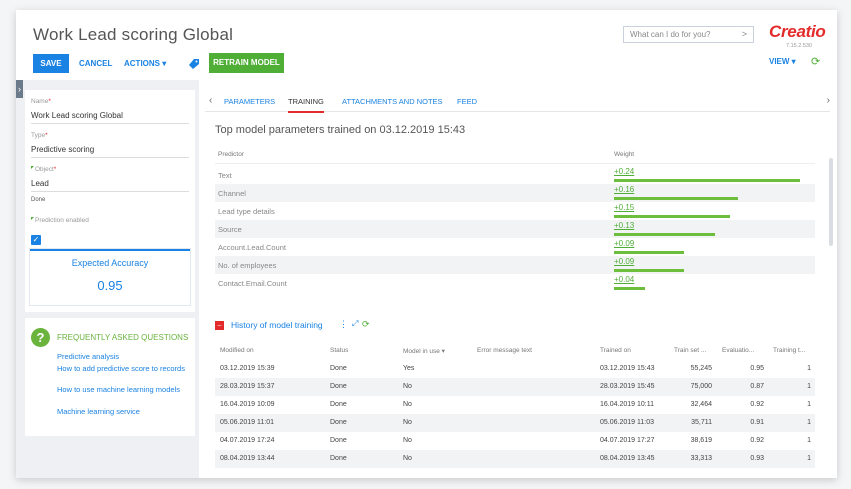 Image resolution: width=851 pixels, height=489 pixels. Describe the element at coordinates (38, 200) in the screenshot. I see `done-text: Done` at that location.